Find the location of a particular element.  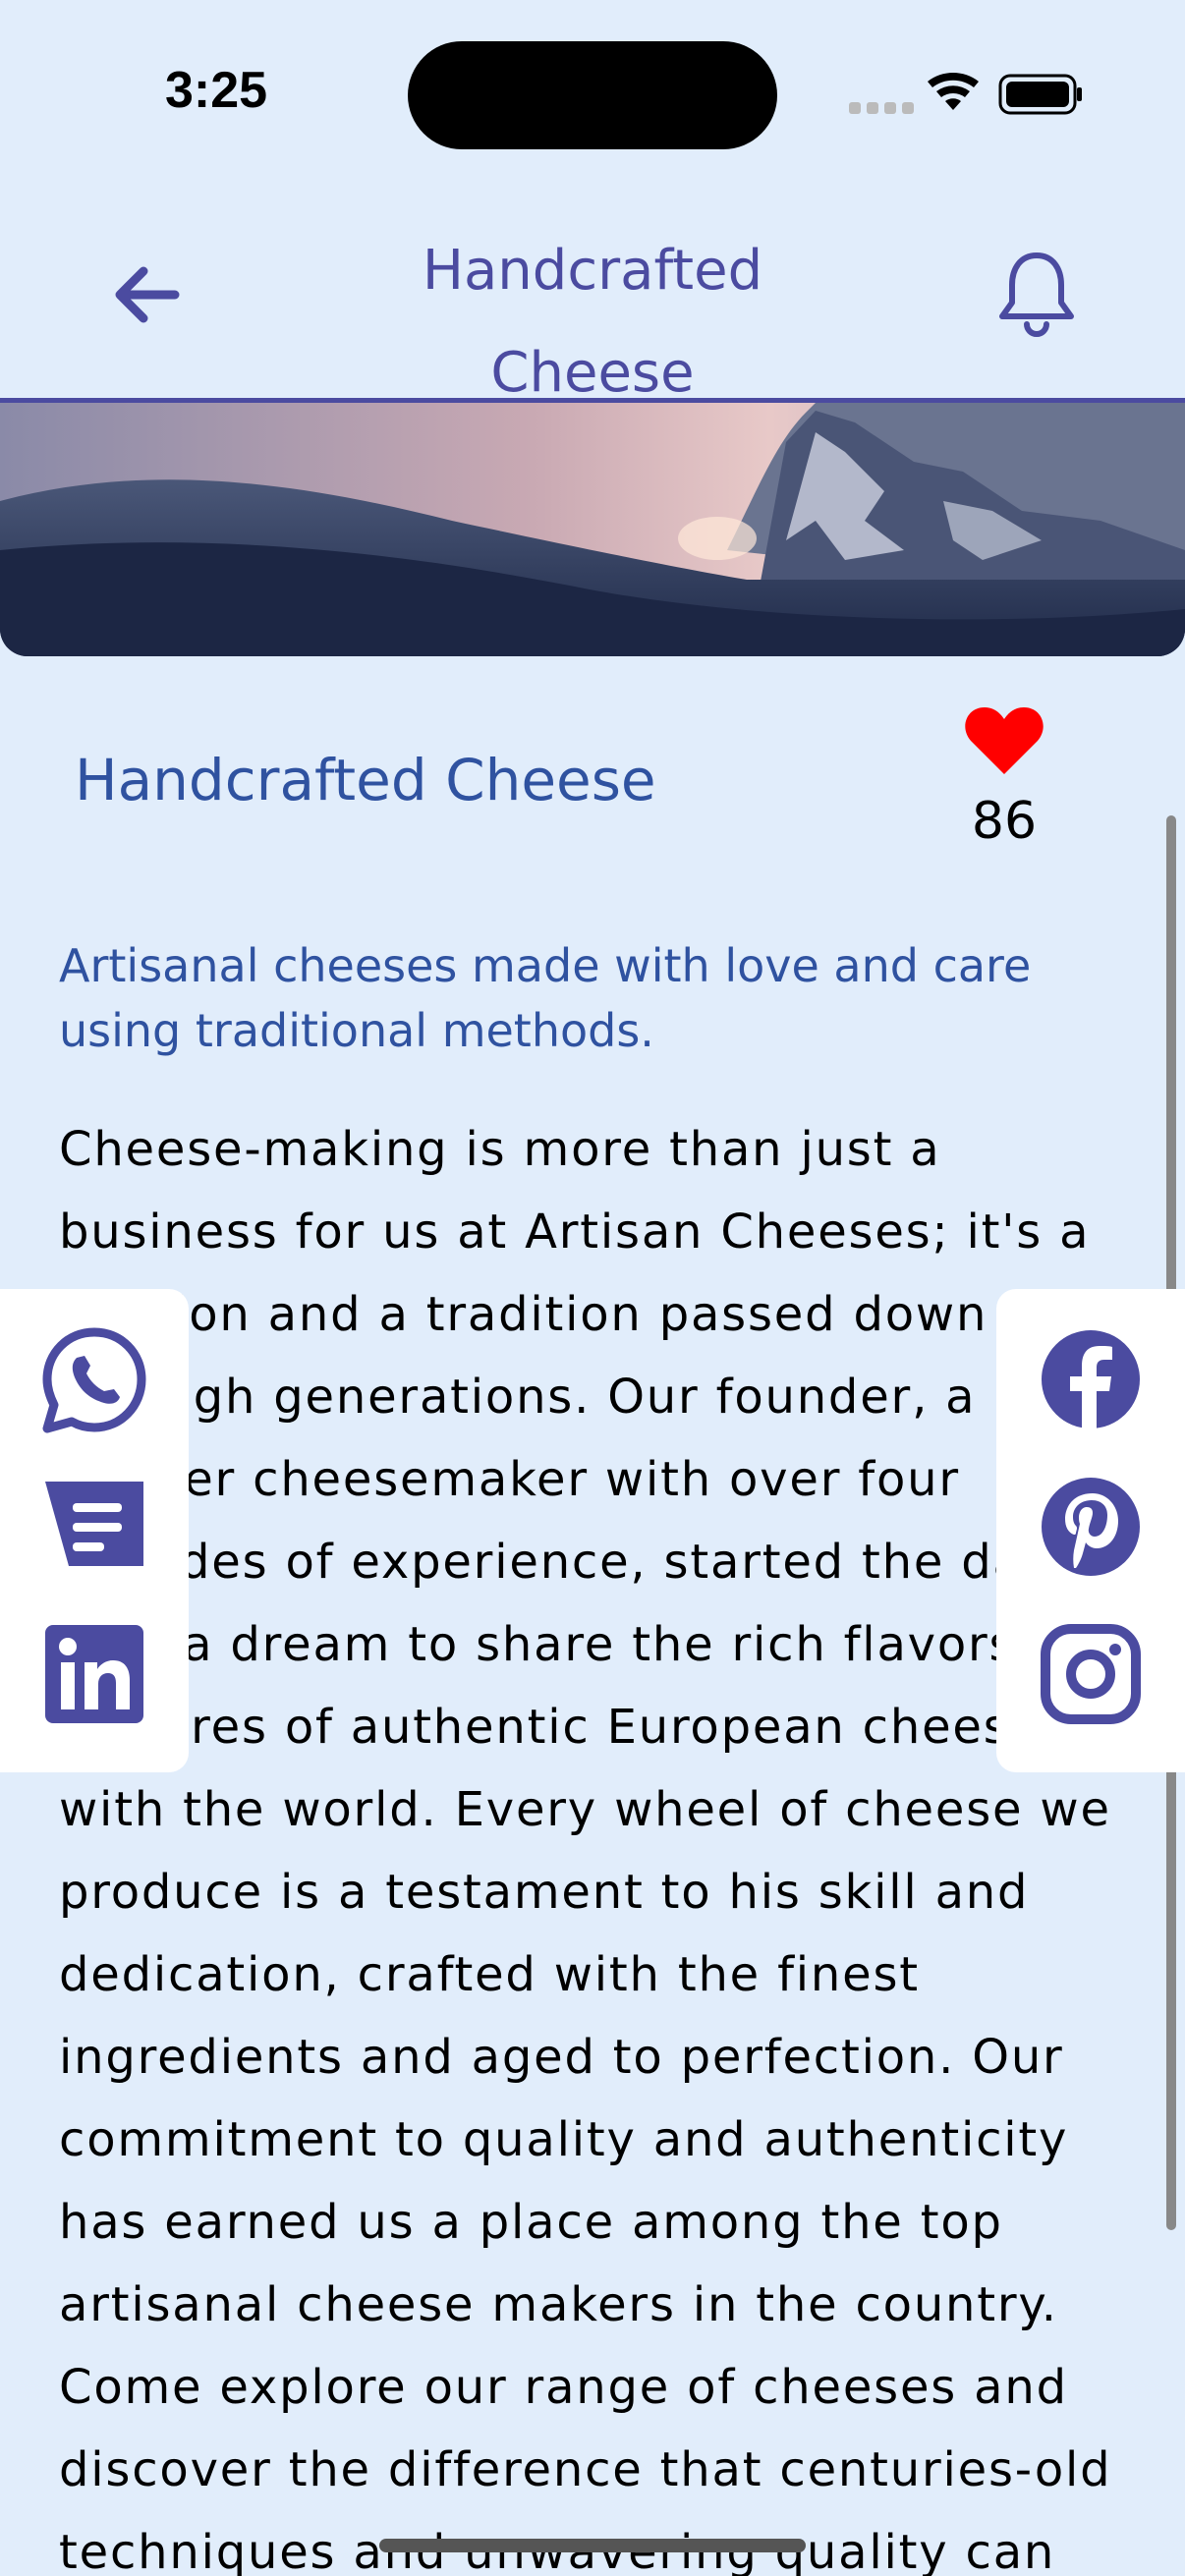

app-header: Handcrafted Cheese is located at coordinates (592, 291).